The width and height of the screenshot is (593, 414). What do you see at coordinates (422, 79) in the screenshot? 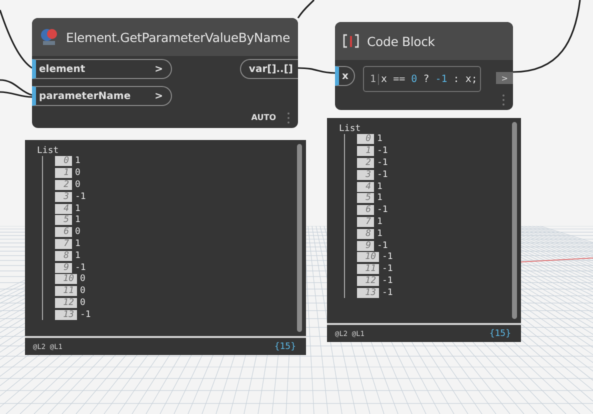
I see `code-editor: 1 x == 0 ? -1 : x;` at bounding box center [422, 79].